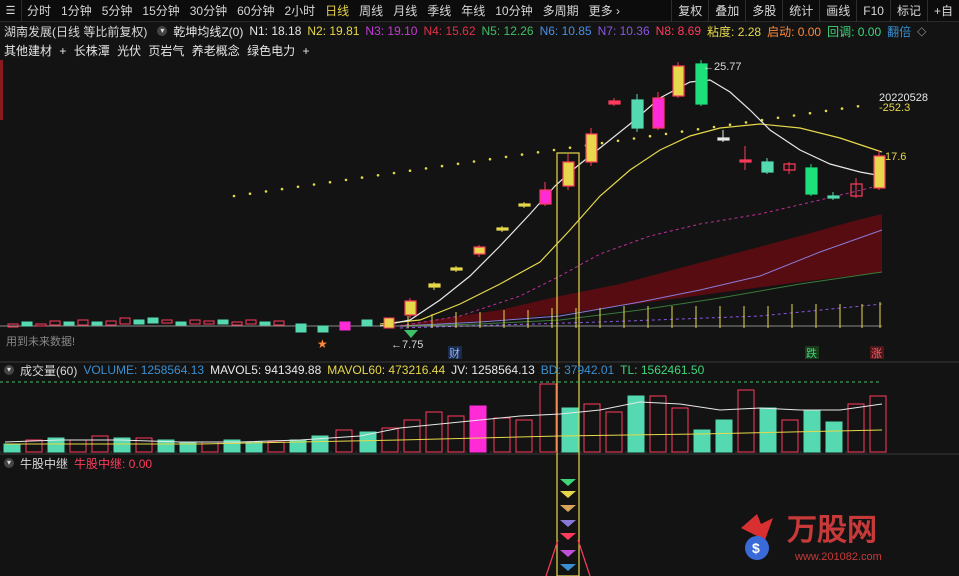 Image resolution: width=959 pixels, height=576 pixels. What do you see at coordinates (333, 31) in the screenshot?
I see `n2-value: N2: 19.81` at bounding box center [333, 31].